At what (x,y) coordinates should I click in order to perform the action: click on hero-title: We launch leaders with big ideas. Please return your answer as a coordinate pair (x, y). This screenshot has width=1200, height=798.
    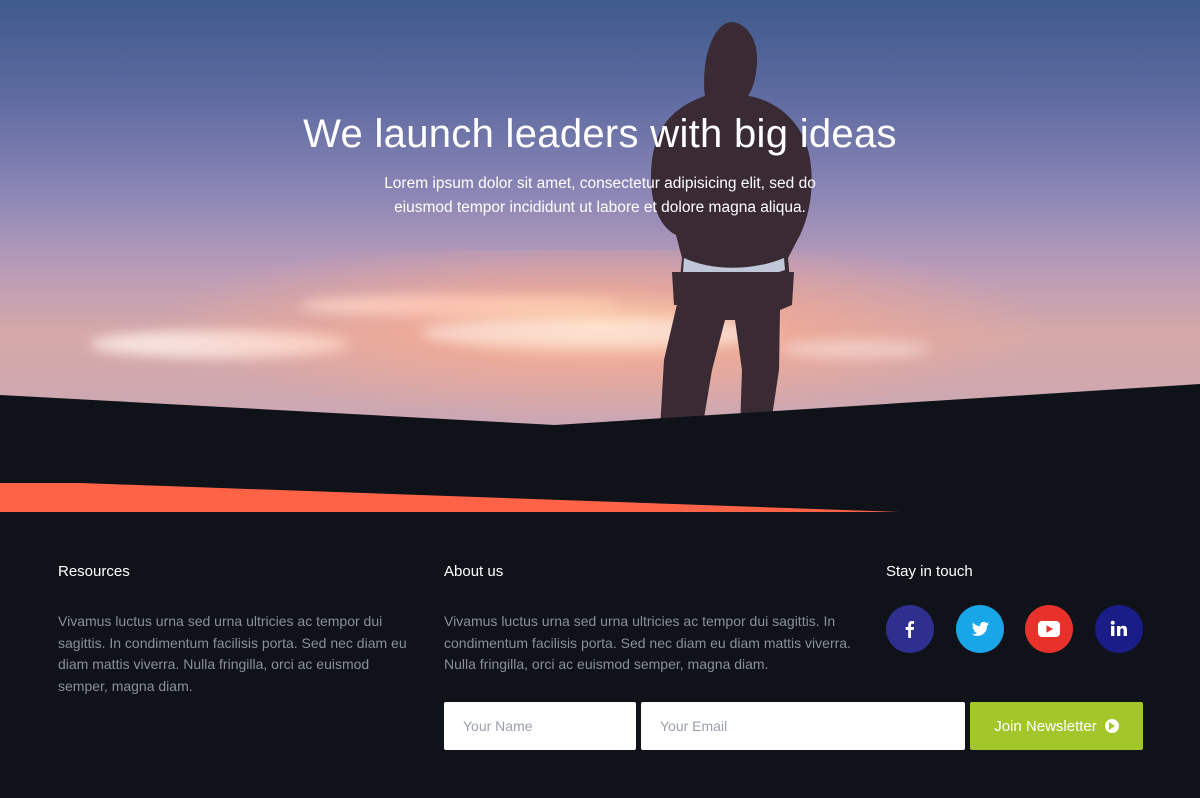
    Looking at the image, I should click on (600, 134).